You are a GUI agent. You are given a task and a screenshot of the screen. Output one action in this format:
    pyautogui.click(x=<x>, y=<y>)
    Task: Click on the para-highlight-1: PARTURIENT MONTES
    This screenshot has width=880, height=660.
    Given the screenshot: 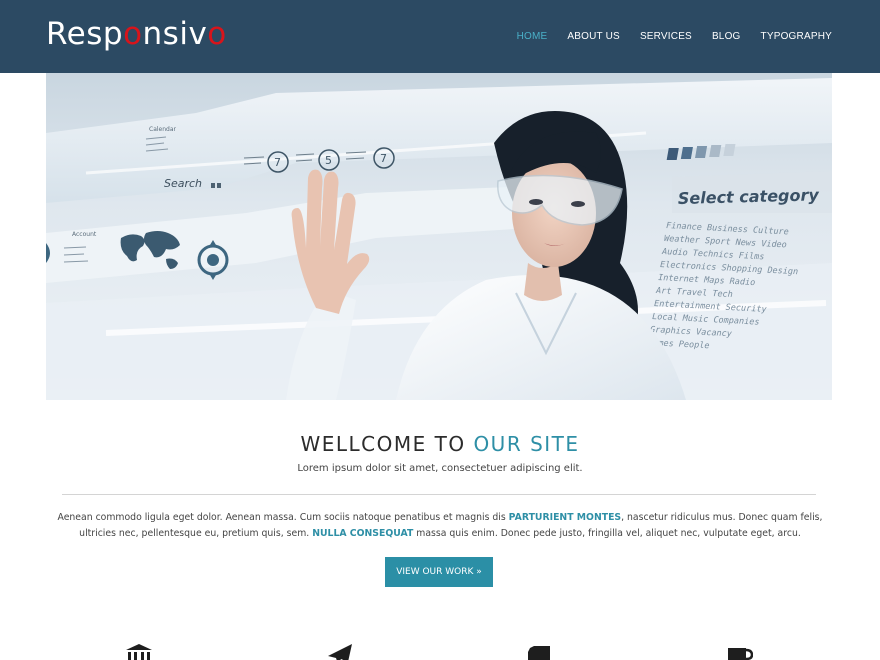 What is the action you would take?
    pyautogui.click(x=565, y=517)
    